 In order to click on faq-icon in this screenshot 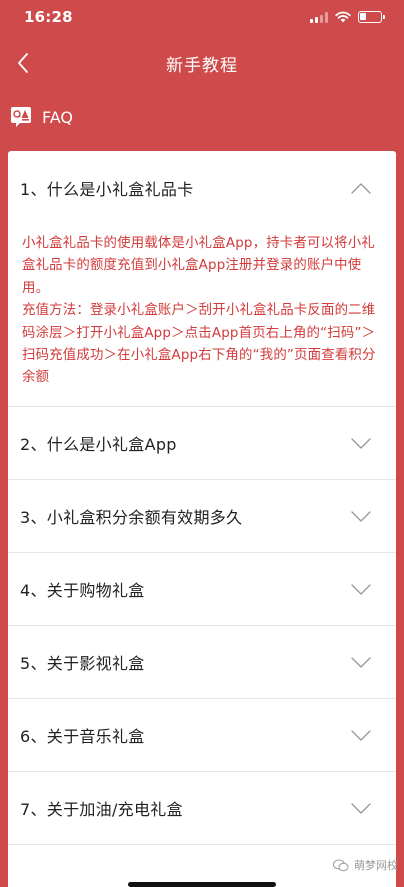, I will do `click(21, 117)`.